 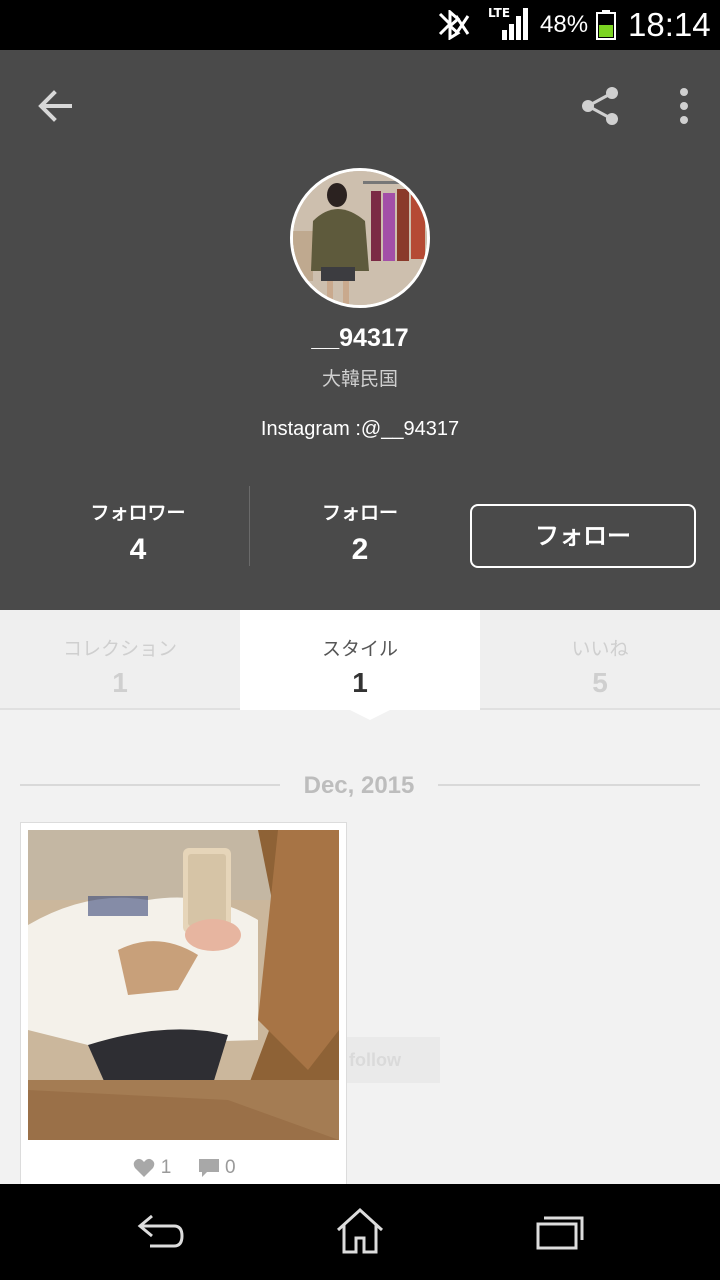 I want to click on status-bar: LTE 48% 18:14, so click(x=360, y=25).